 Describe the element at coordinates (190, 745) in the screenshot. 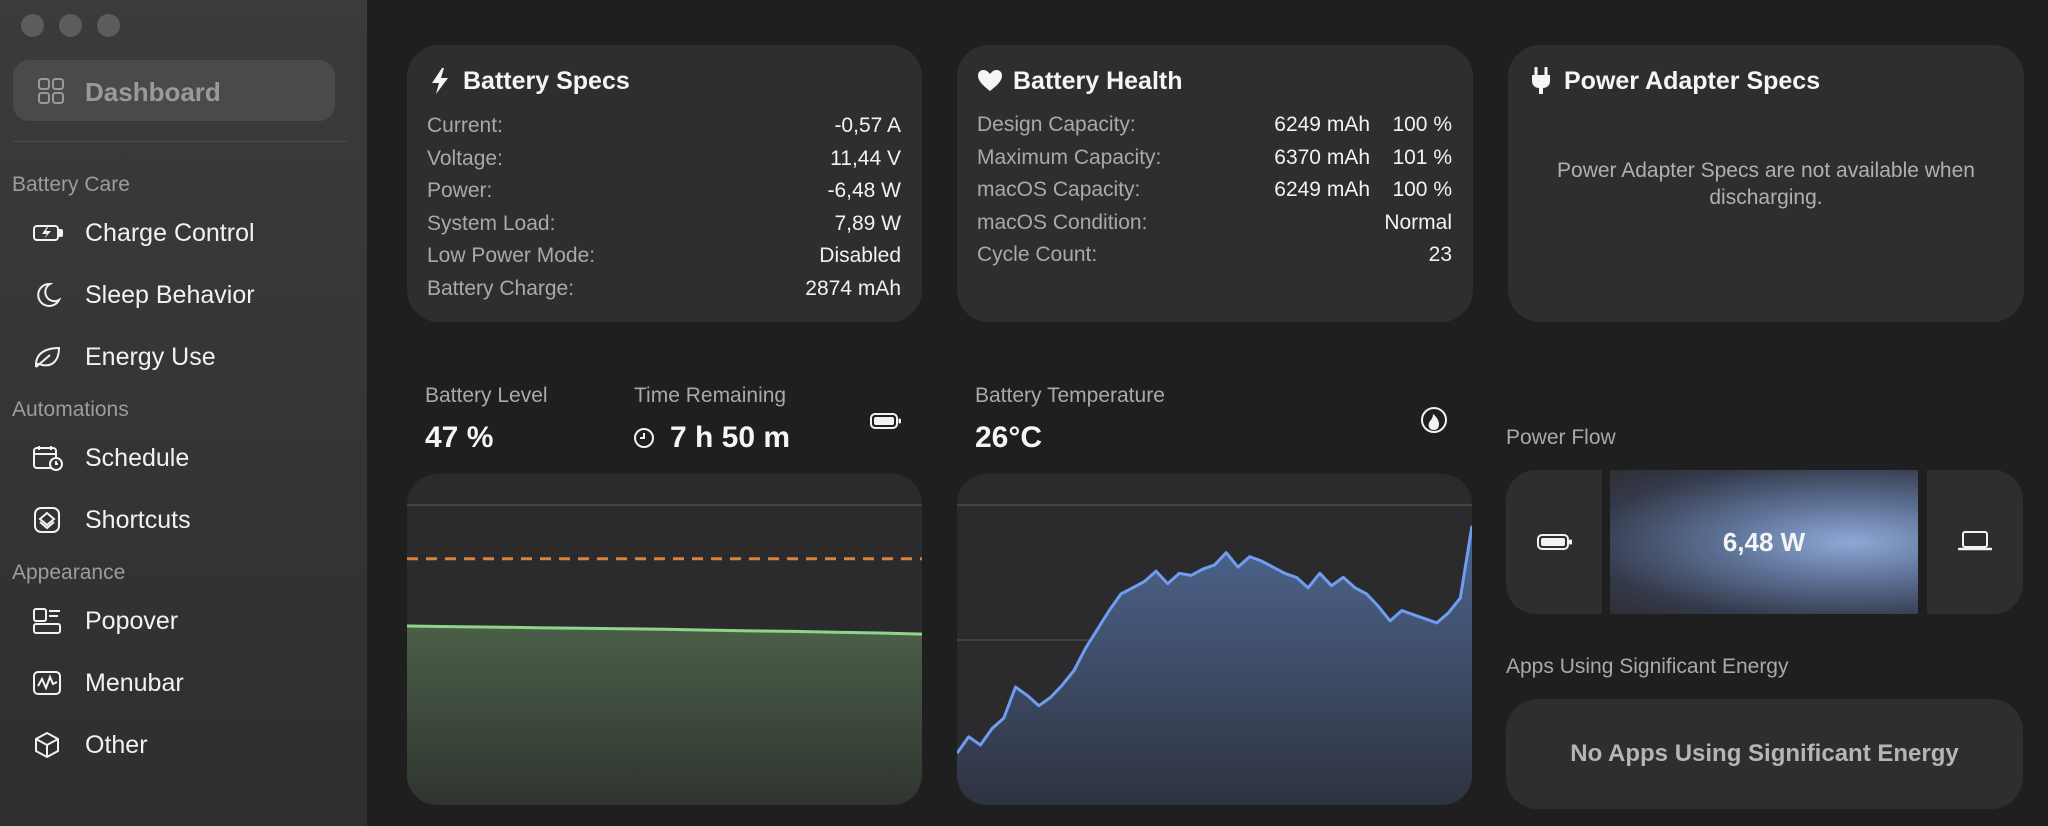

I see `sidebar-item-other: Other` at that location.